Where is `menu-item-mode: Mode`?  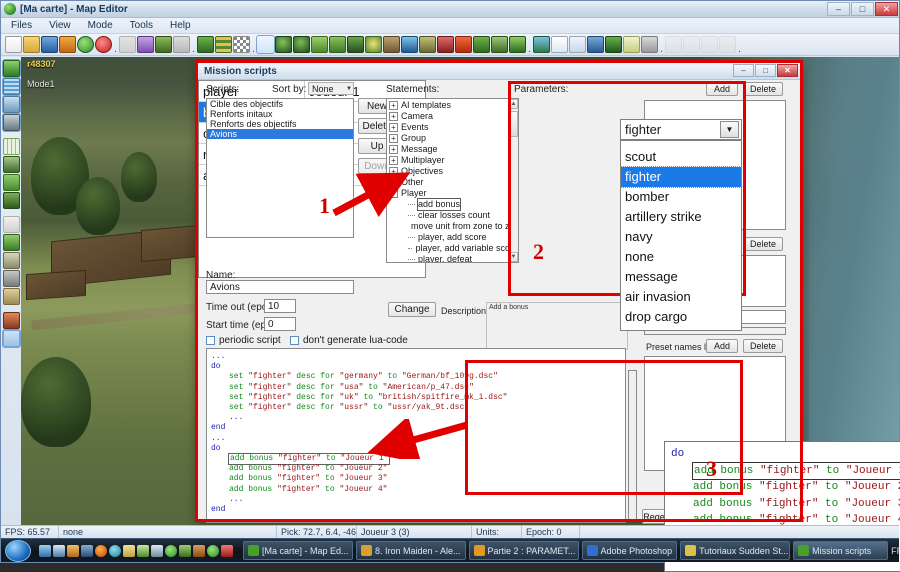
menu-item-mode: Mode is located at coordinates (100, 25).